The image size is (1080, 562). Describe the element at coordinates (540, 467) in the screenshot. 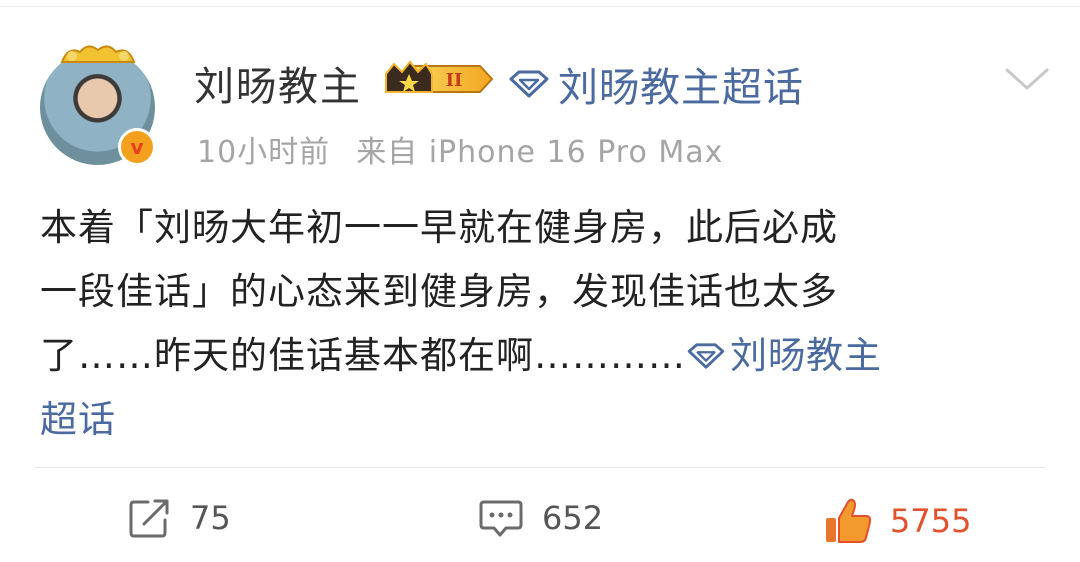

I see `action-divider` at that location.